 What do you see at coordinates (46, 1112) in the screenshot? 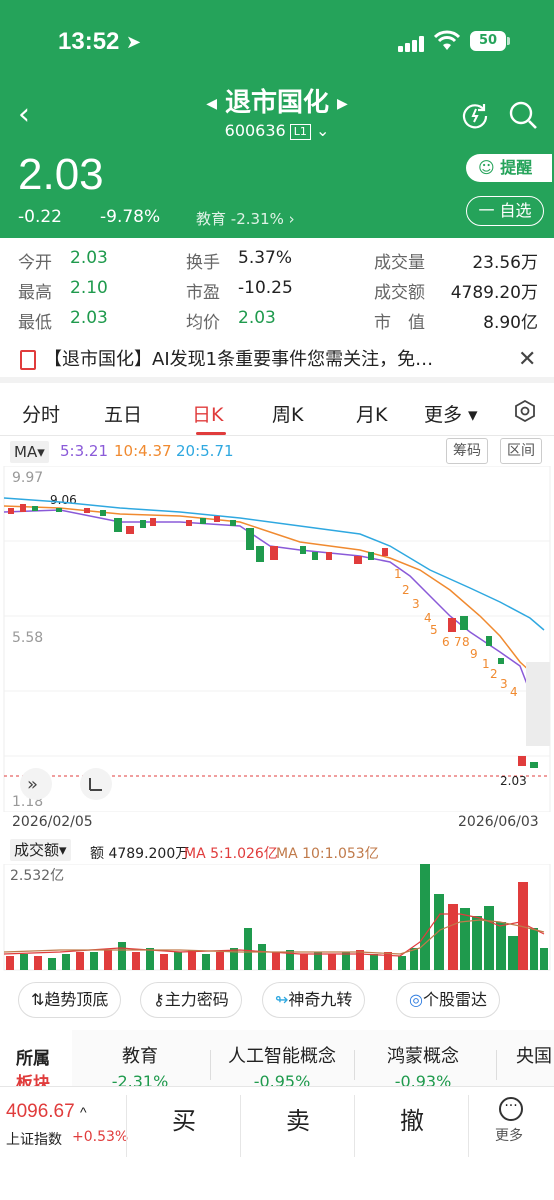
I see `index-value: 4096.67 ^` at bounding box center [46, 1112].